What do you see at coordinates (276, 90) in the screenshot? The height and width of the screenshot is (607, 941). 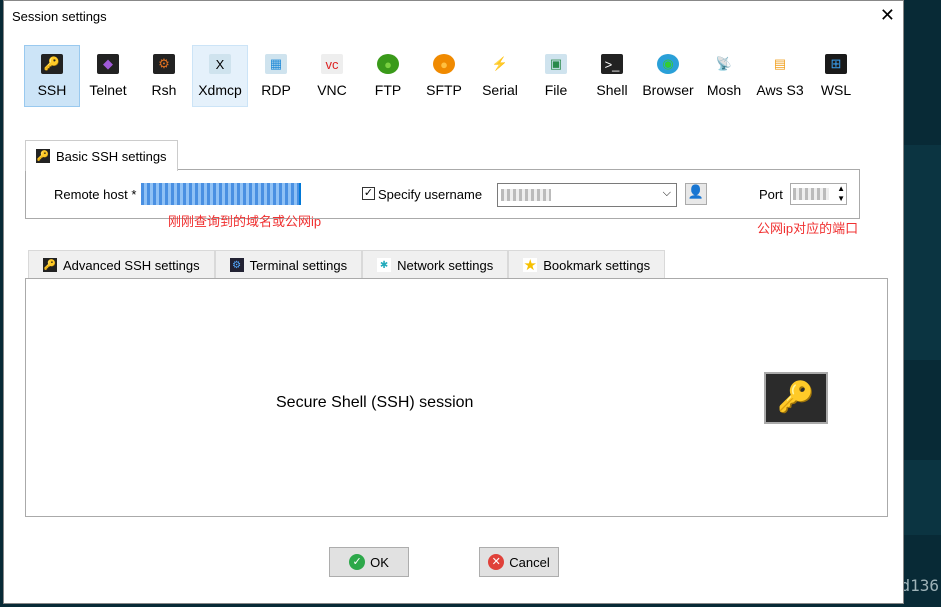 I see `session-type-label: RDP` at bounding box center [276, 90].